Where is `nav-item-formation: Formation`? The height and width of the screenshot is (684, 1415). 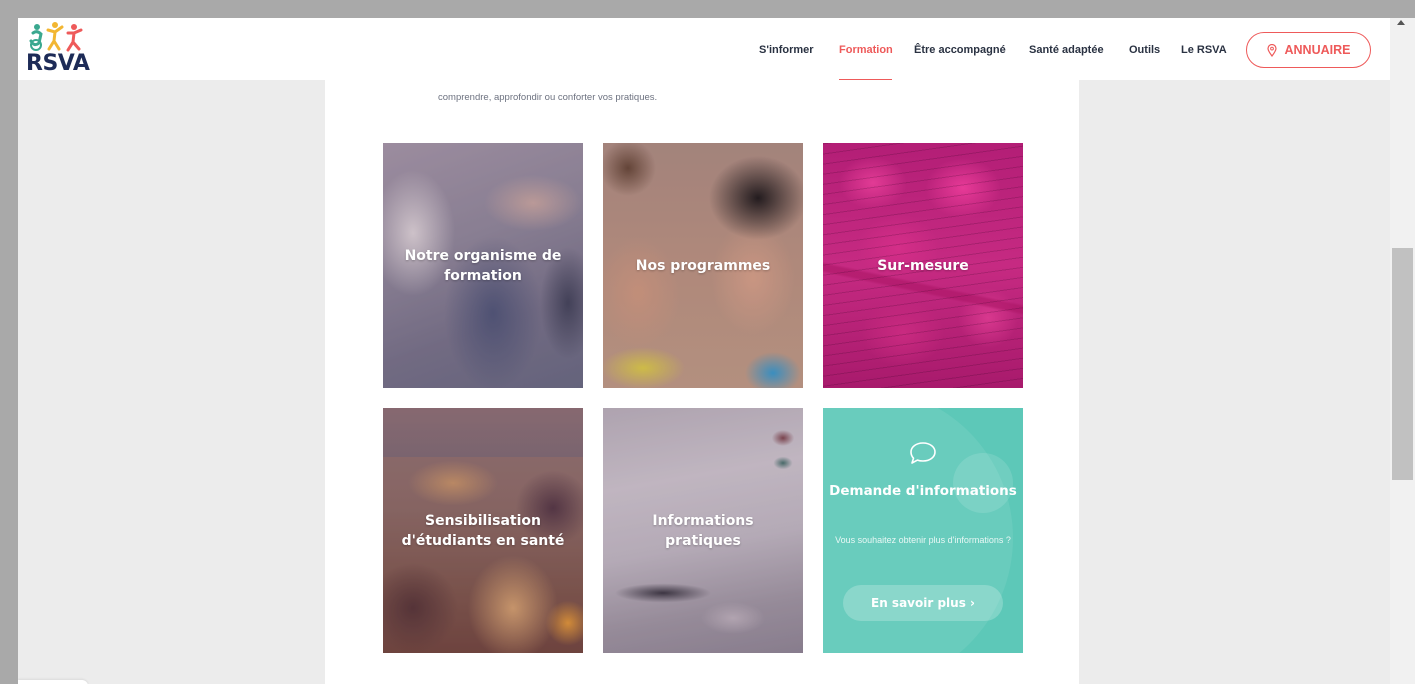
nav-item-formation: Formation is located at coordinates (866, 50).